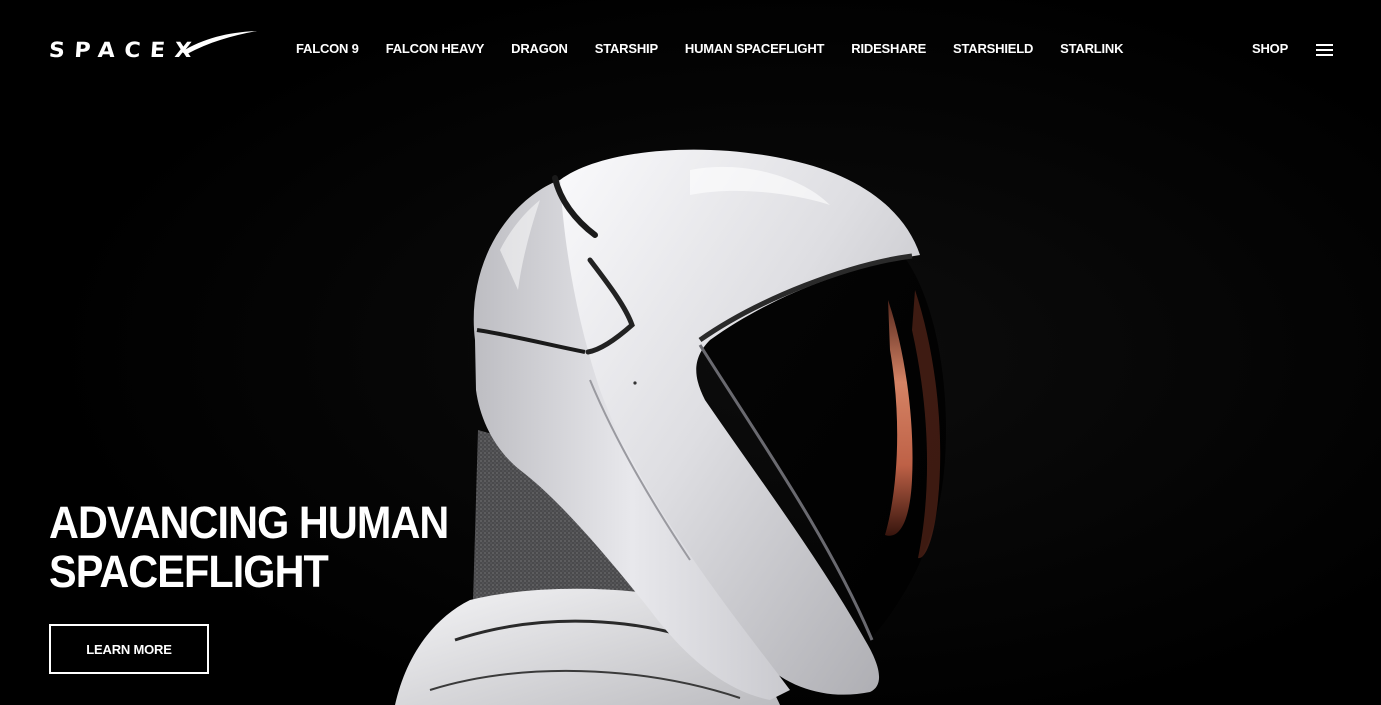 The width and height of the screenshot is (1381, 705). I want to click on spacex-logo: SPACEX, so click(153, 46).